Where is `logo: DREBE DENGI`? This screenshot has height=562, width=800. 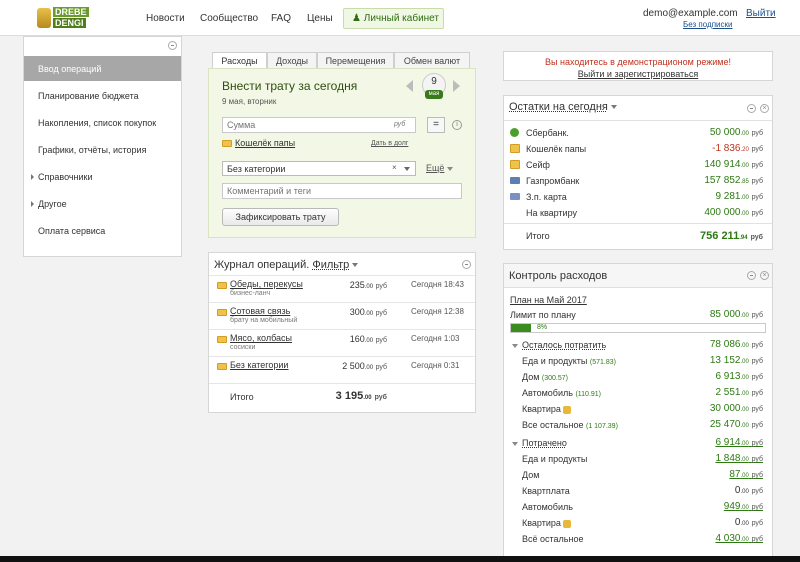
logo: DREBE DENGI is located at coordinates (63, 18).